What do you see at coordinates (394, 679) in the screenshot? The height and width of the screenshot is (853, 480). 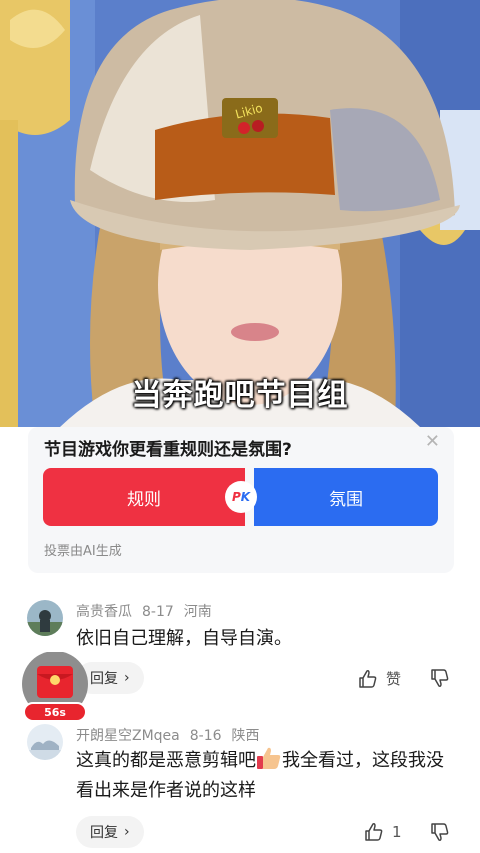 I see `like-label: 赞` at bounding box center [394, 679].